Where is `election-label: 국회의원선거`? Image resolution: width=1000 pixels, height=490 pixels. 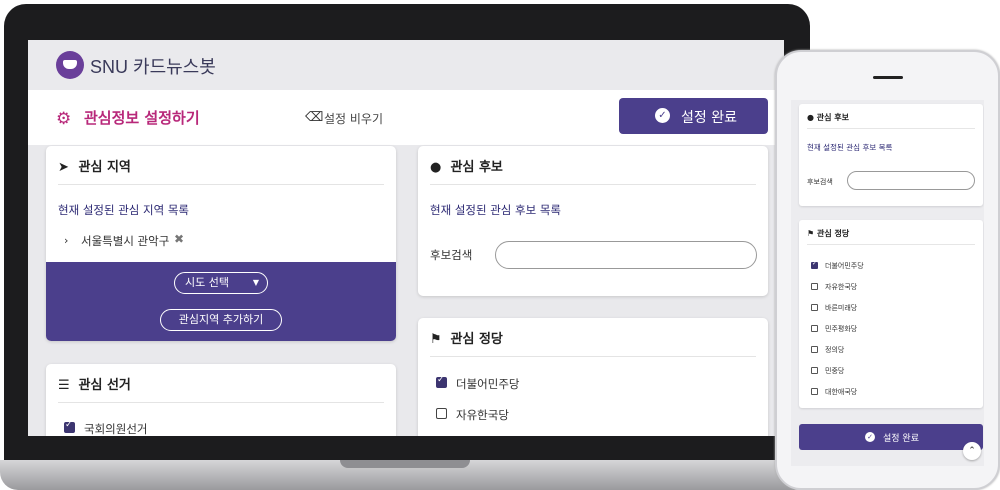 election-label: 국회의원선거 is located at coordinates (116, 429).